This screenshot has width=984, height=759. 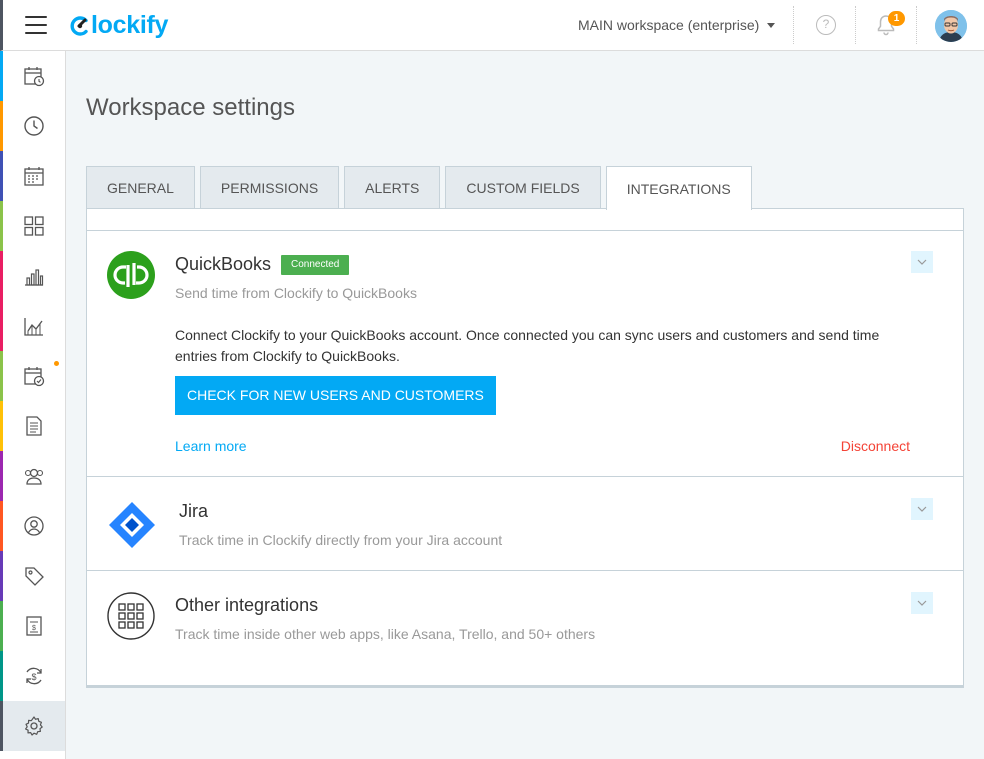 I want to click on calendar-clock-icon, so click(x=34, y=77).